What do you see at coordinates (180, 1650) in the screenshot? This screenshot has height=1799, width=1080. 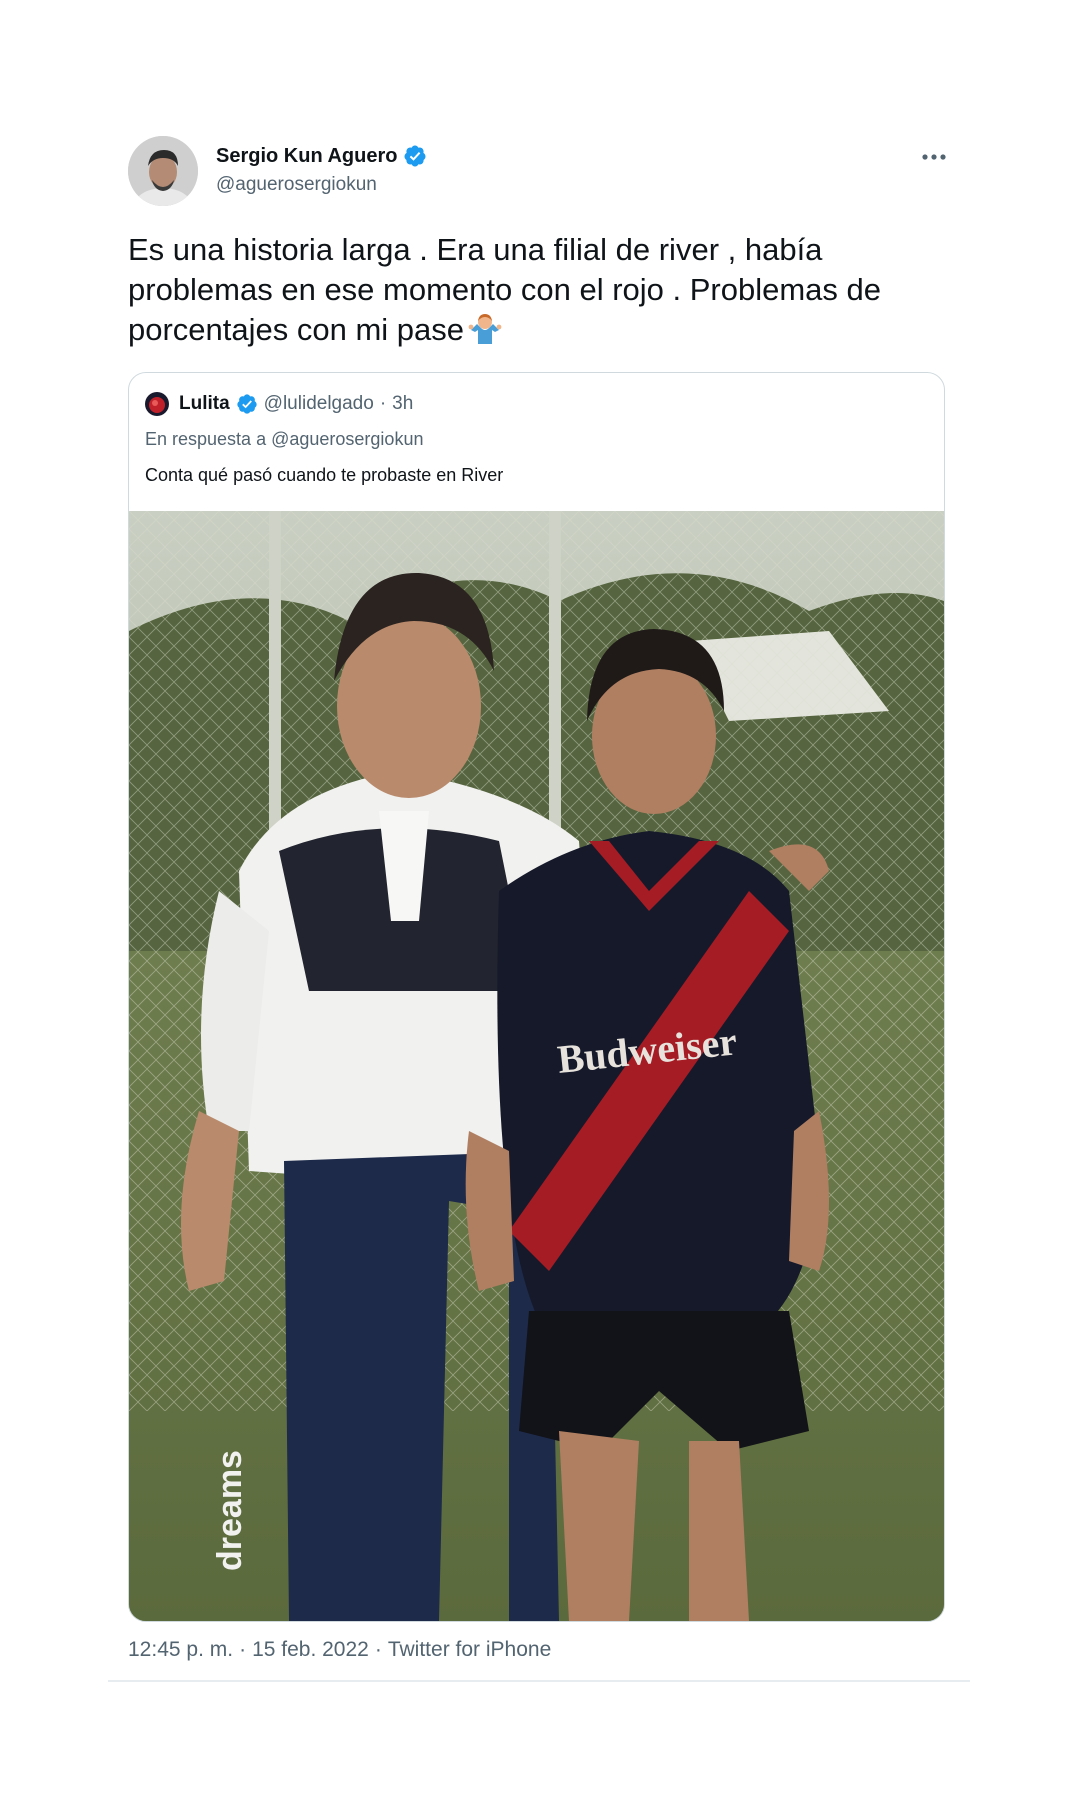 I see `tweet-time: 12:45 p. m.` at bounding box center [180, 1650].